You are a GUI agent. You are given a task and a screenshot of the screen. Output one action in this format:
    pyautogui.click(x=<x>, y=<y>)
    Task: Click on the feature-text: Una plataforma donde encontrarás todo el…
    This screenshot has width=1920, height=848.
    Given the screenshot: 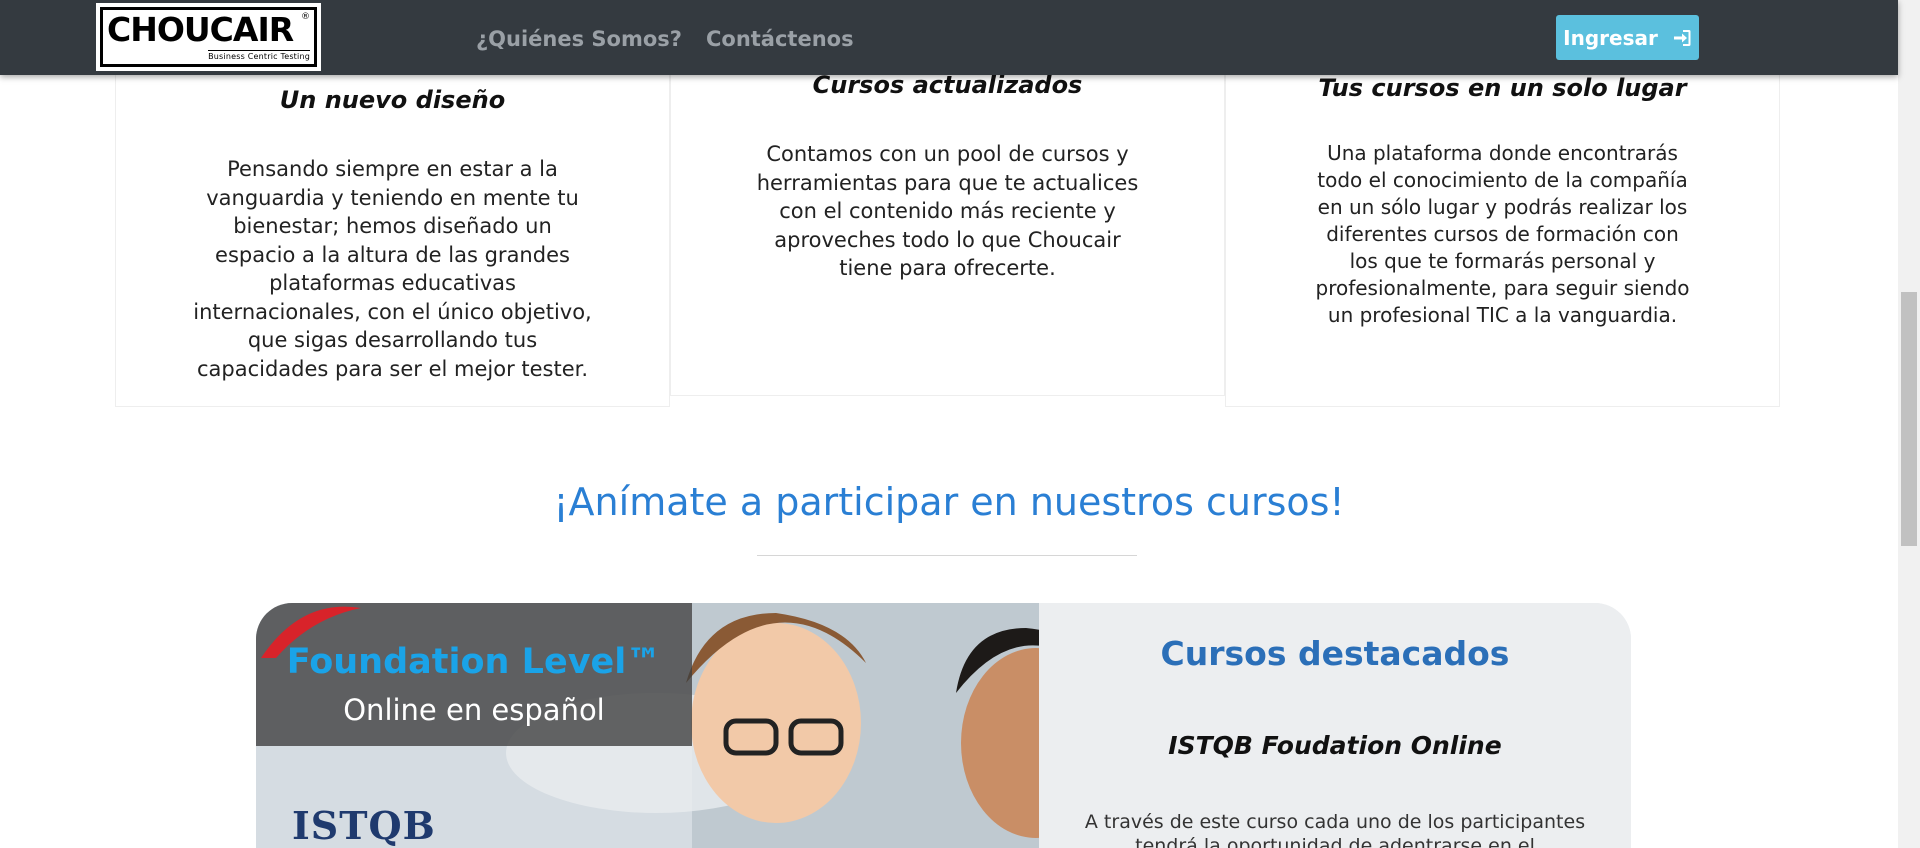 What is the action you would take?
    pyautogui.click(x=1502, y=234)
    